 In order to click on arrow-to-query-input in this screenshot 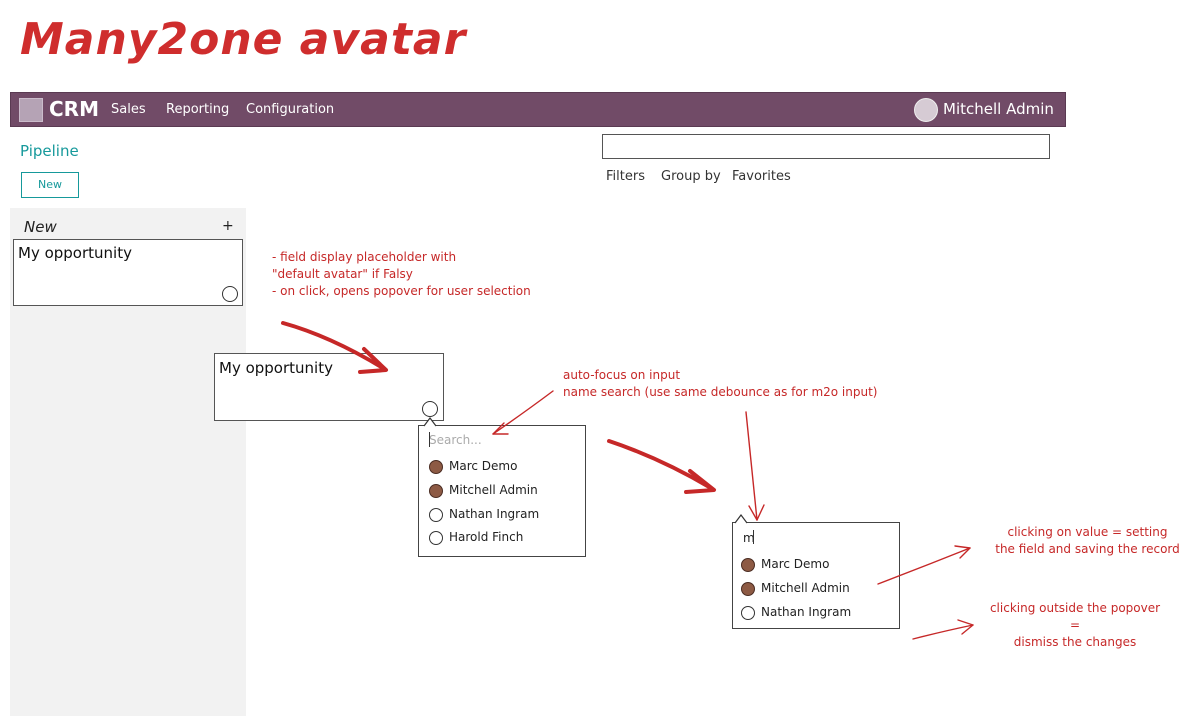, I will do `click(751, 466)`.